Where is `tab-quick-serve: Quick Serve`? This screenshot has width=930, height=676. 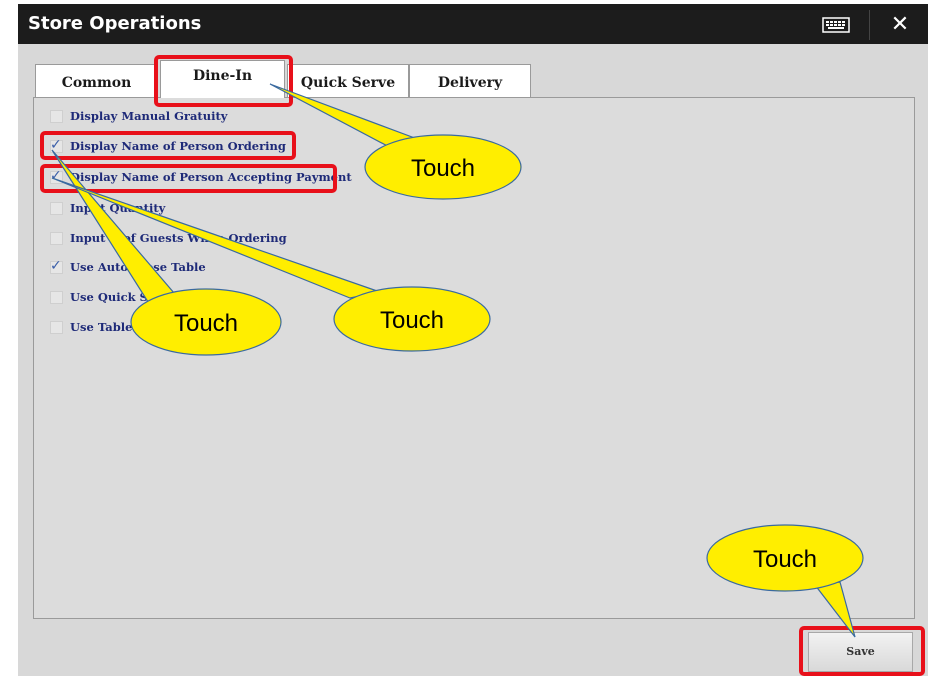
tab-quick-serve: Quick Serve is located at coordinates (348, 81).